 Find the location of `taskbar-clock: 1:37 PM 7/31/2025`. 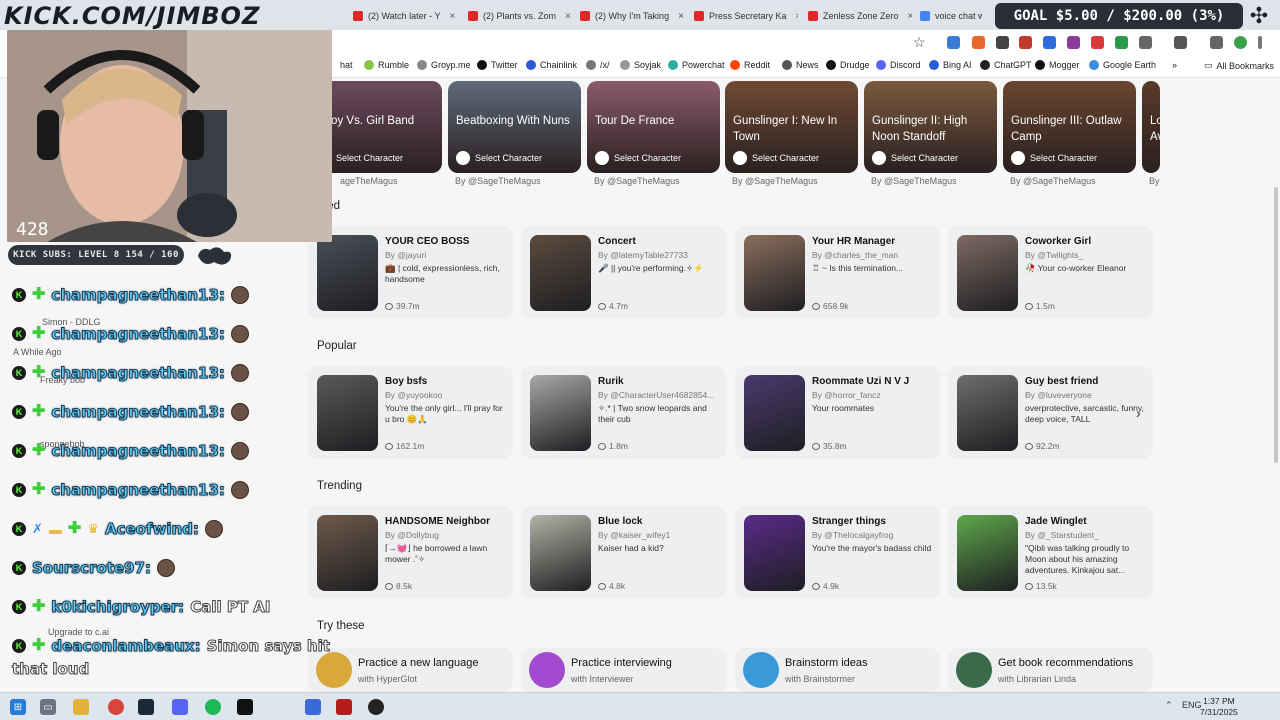

taskbar-clock: 1:37 PM 7/31/2025 is located at coordinates (1219, 707).